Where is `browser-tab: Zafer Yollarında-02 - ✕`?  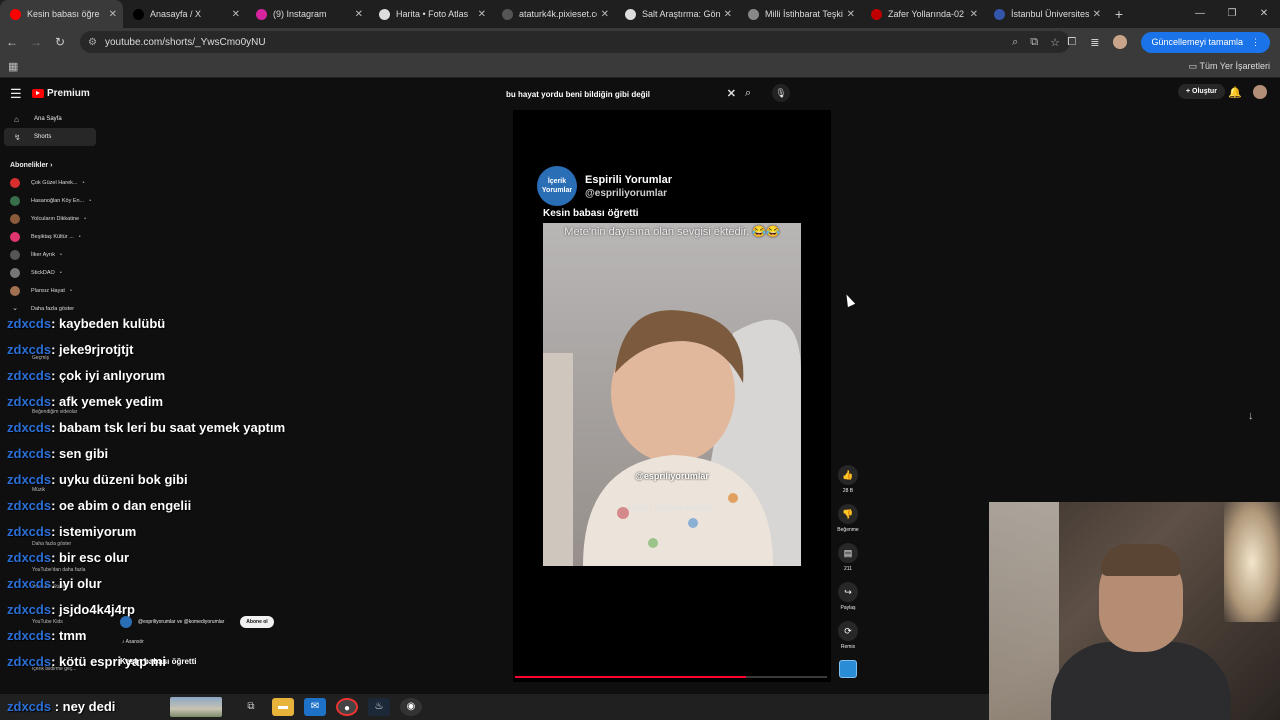 browser-tab: Zafer Yollarında-02 - ✕ is located at coordinates (922, 14).